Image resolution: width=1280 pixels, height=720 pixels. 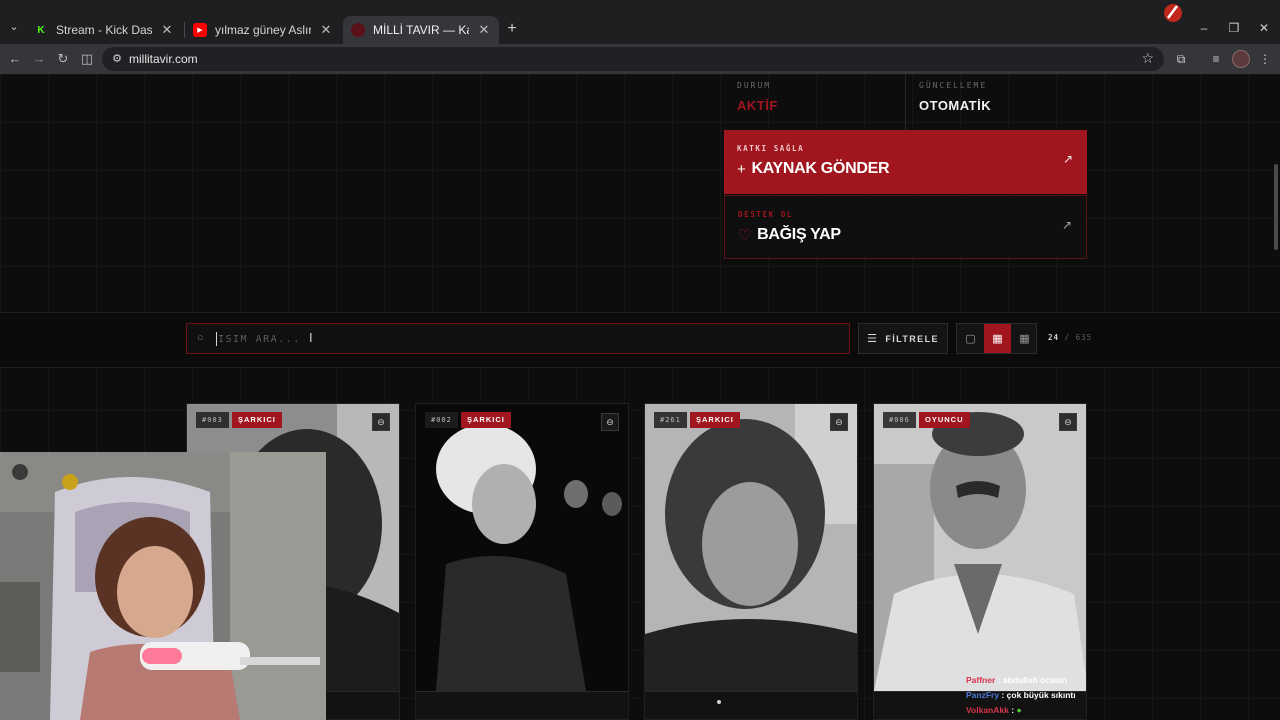 I want to click on chat-message: VolkanAkk : ●, so click(x=1036, y=712).